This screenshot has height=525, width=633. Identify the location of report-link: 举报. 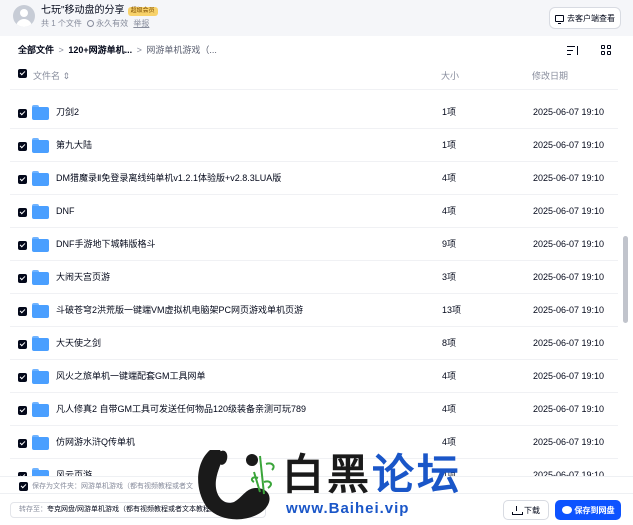
(141, 23).